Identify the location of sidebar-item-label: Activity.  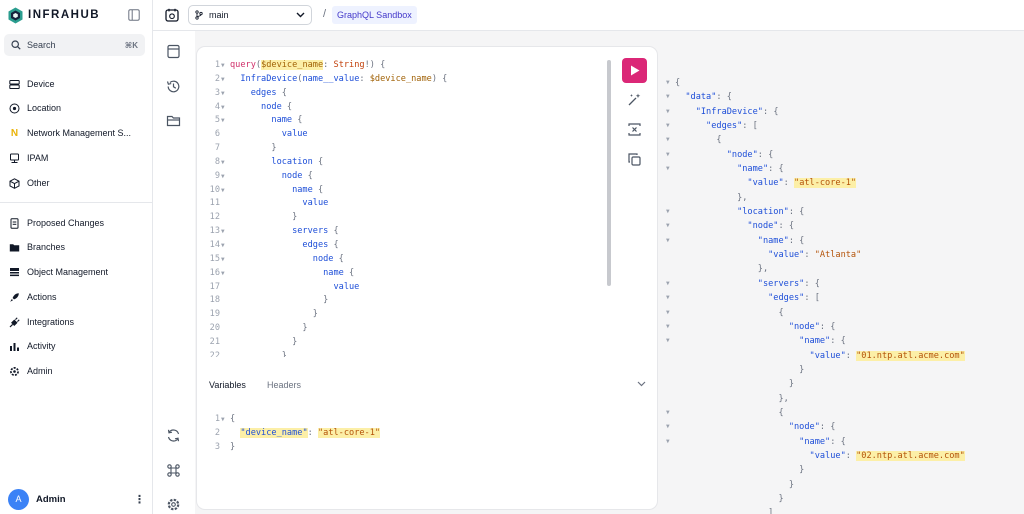
(41, 346).